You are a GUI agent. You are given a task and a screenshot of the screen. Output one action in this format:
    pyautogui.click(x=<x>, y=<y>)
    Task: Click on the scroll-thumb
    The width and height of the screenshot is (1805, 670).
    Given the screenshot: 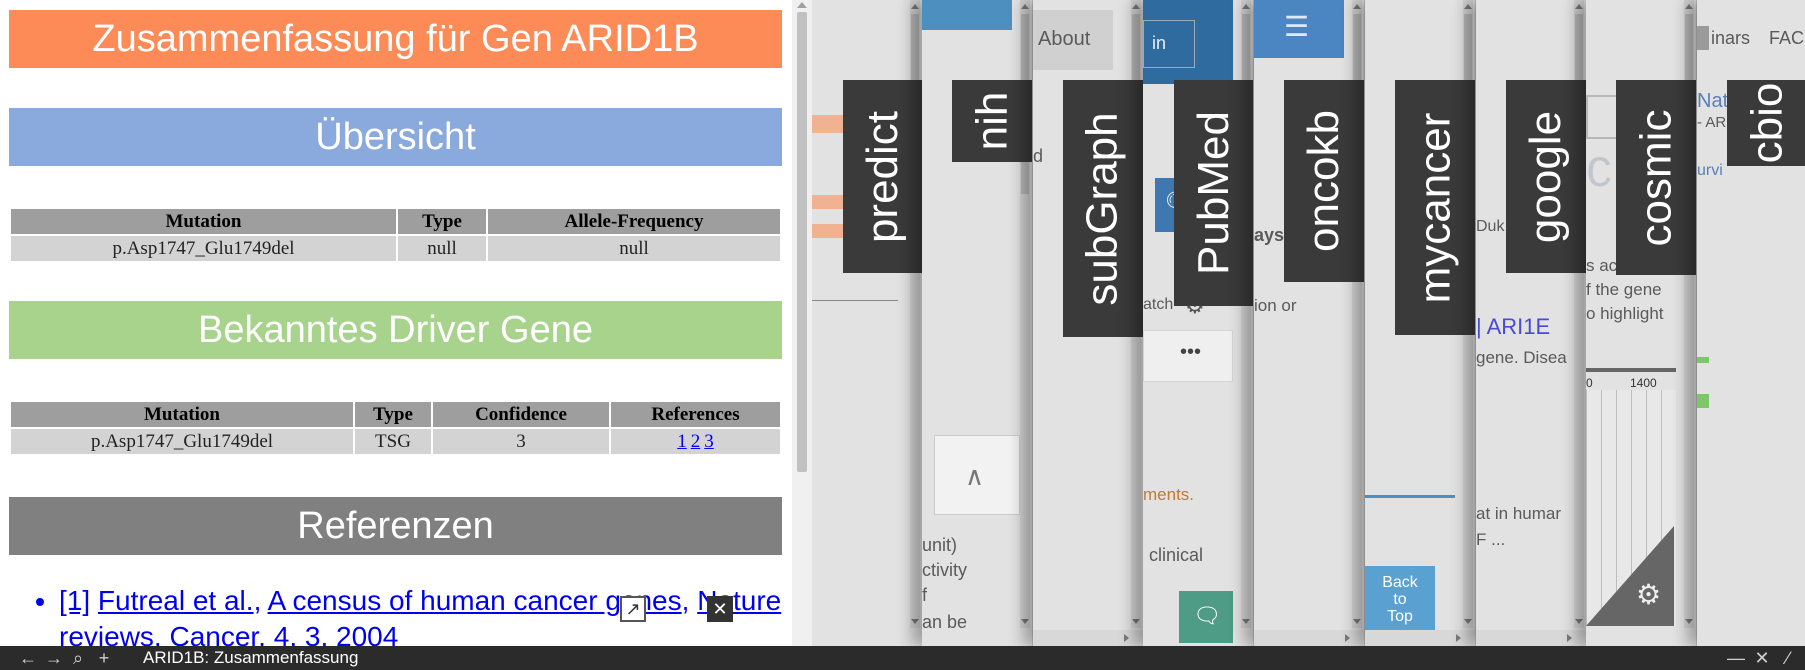 What is the action you would take?
    pyautogui.click(x=802, y=242)
    